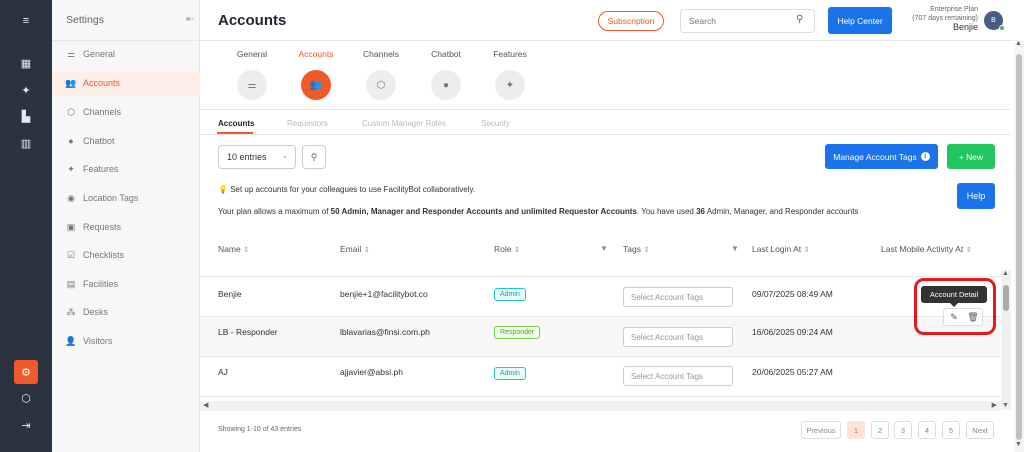  I want to click on sidebar-item-facilities: ▤ Facilities, so click(126, 284).